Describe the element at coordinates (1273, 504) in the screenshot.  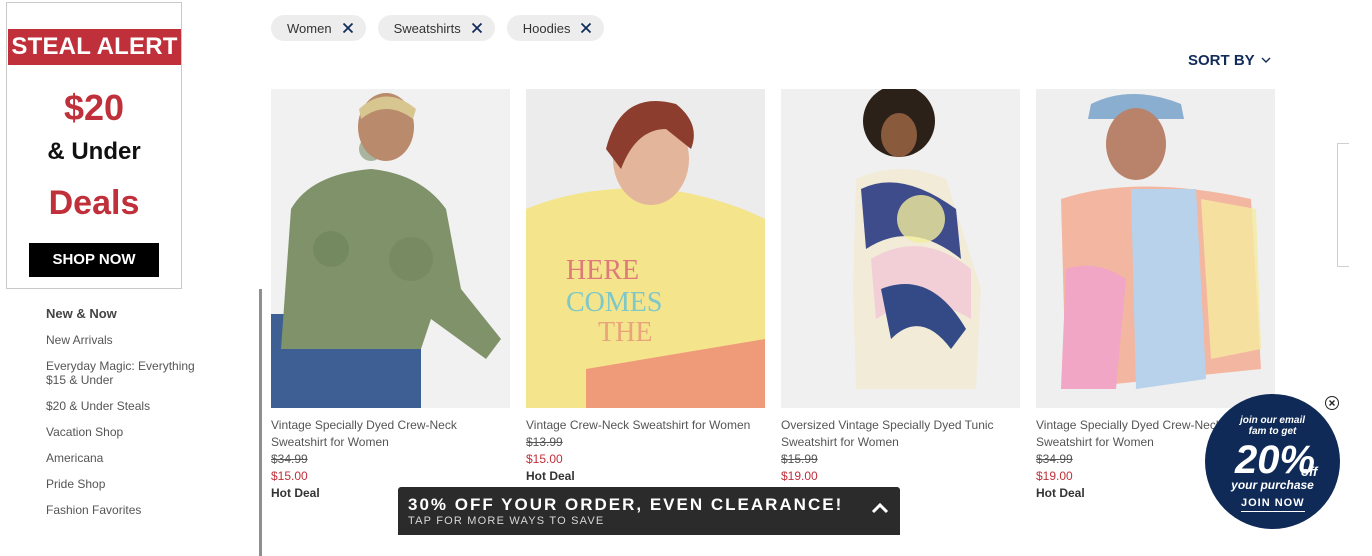
I see `join-now-link: JOIN NOW` at that location.